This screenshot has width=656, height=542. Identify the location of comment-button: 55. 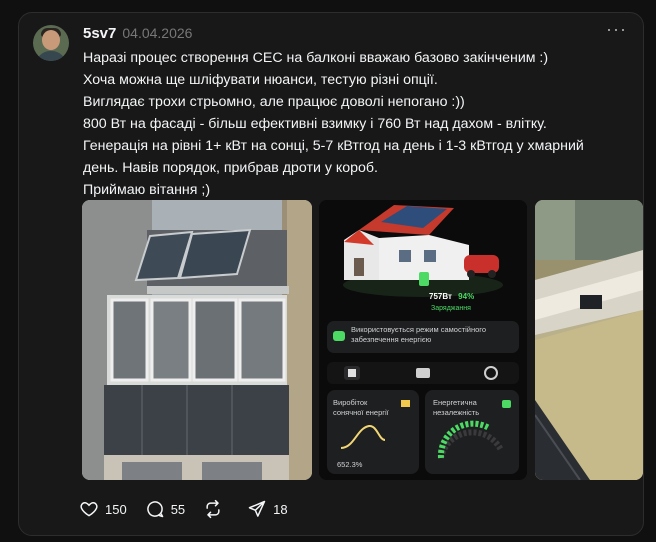
(165, 509).